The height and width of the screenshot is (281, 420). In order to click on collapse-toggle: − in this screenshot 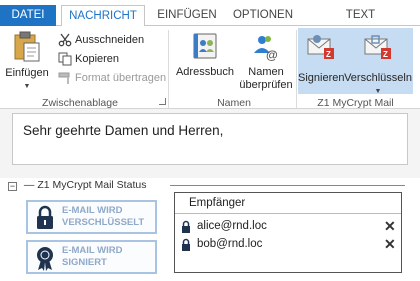, I will do `click(12, 186)`.